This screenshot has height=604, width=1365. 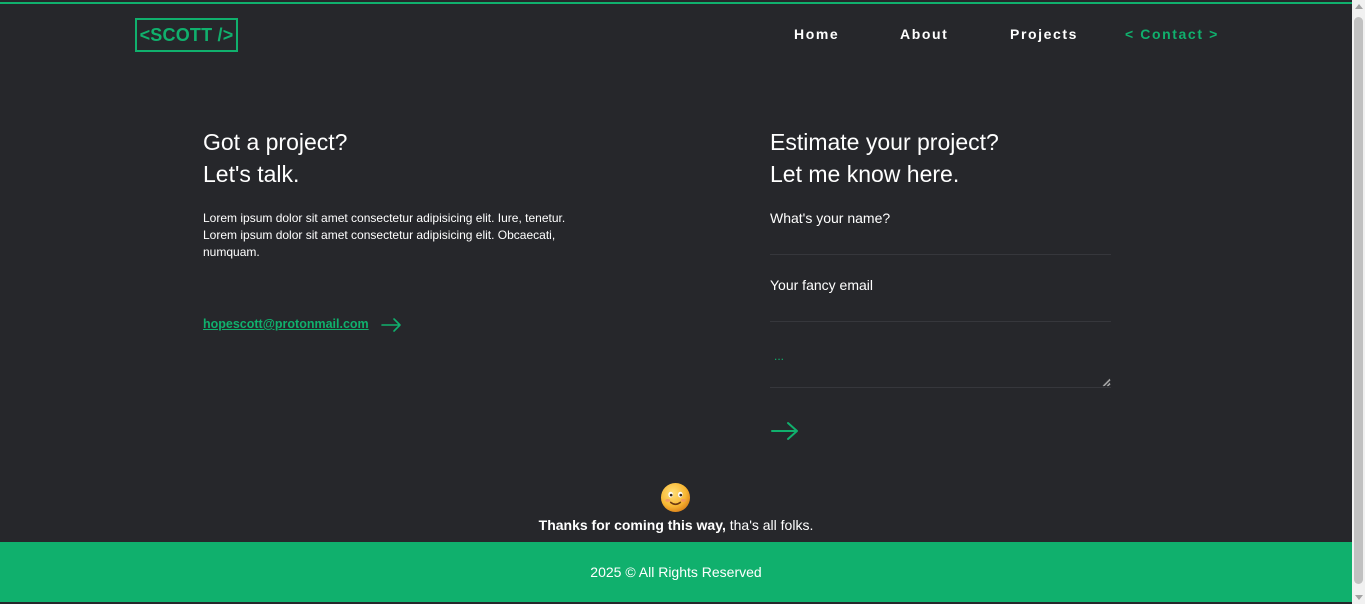 I want to click on submit-button, so click(x=785, y=431).